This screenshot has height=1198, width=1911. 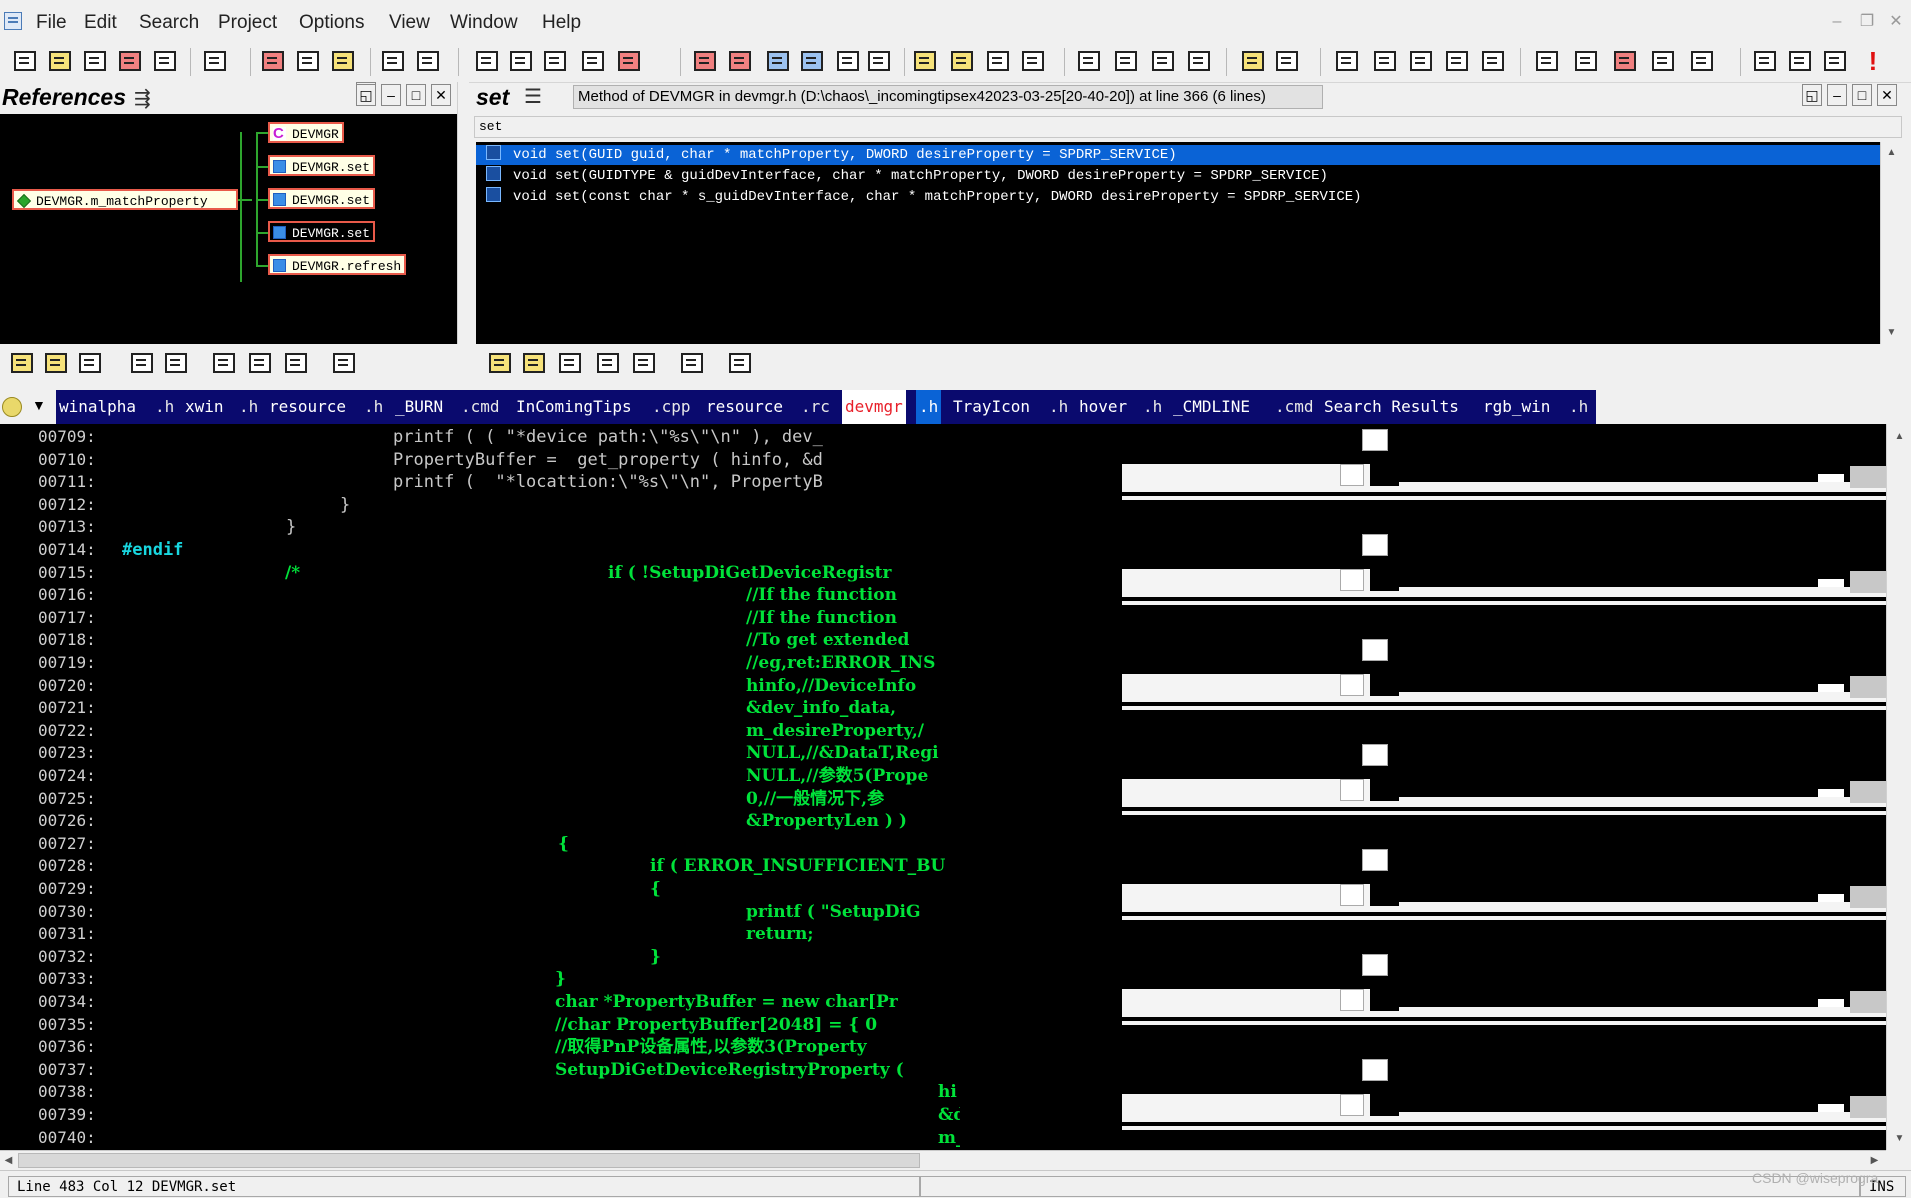 I want to click on alert-icon: !, so click(x=1873, y=61).